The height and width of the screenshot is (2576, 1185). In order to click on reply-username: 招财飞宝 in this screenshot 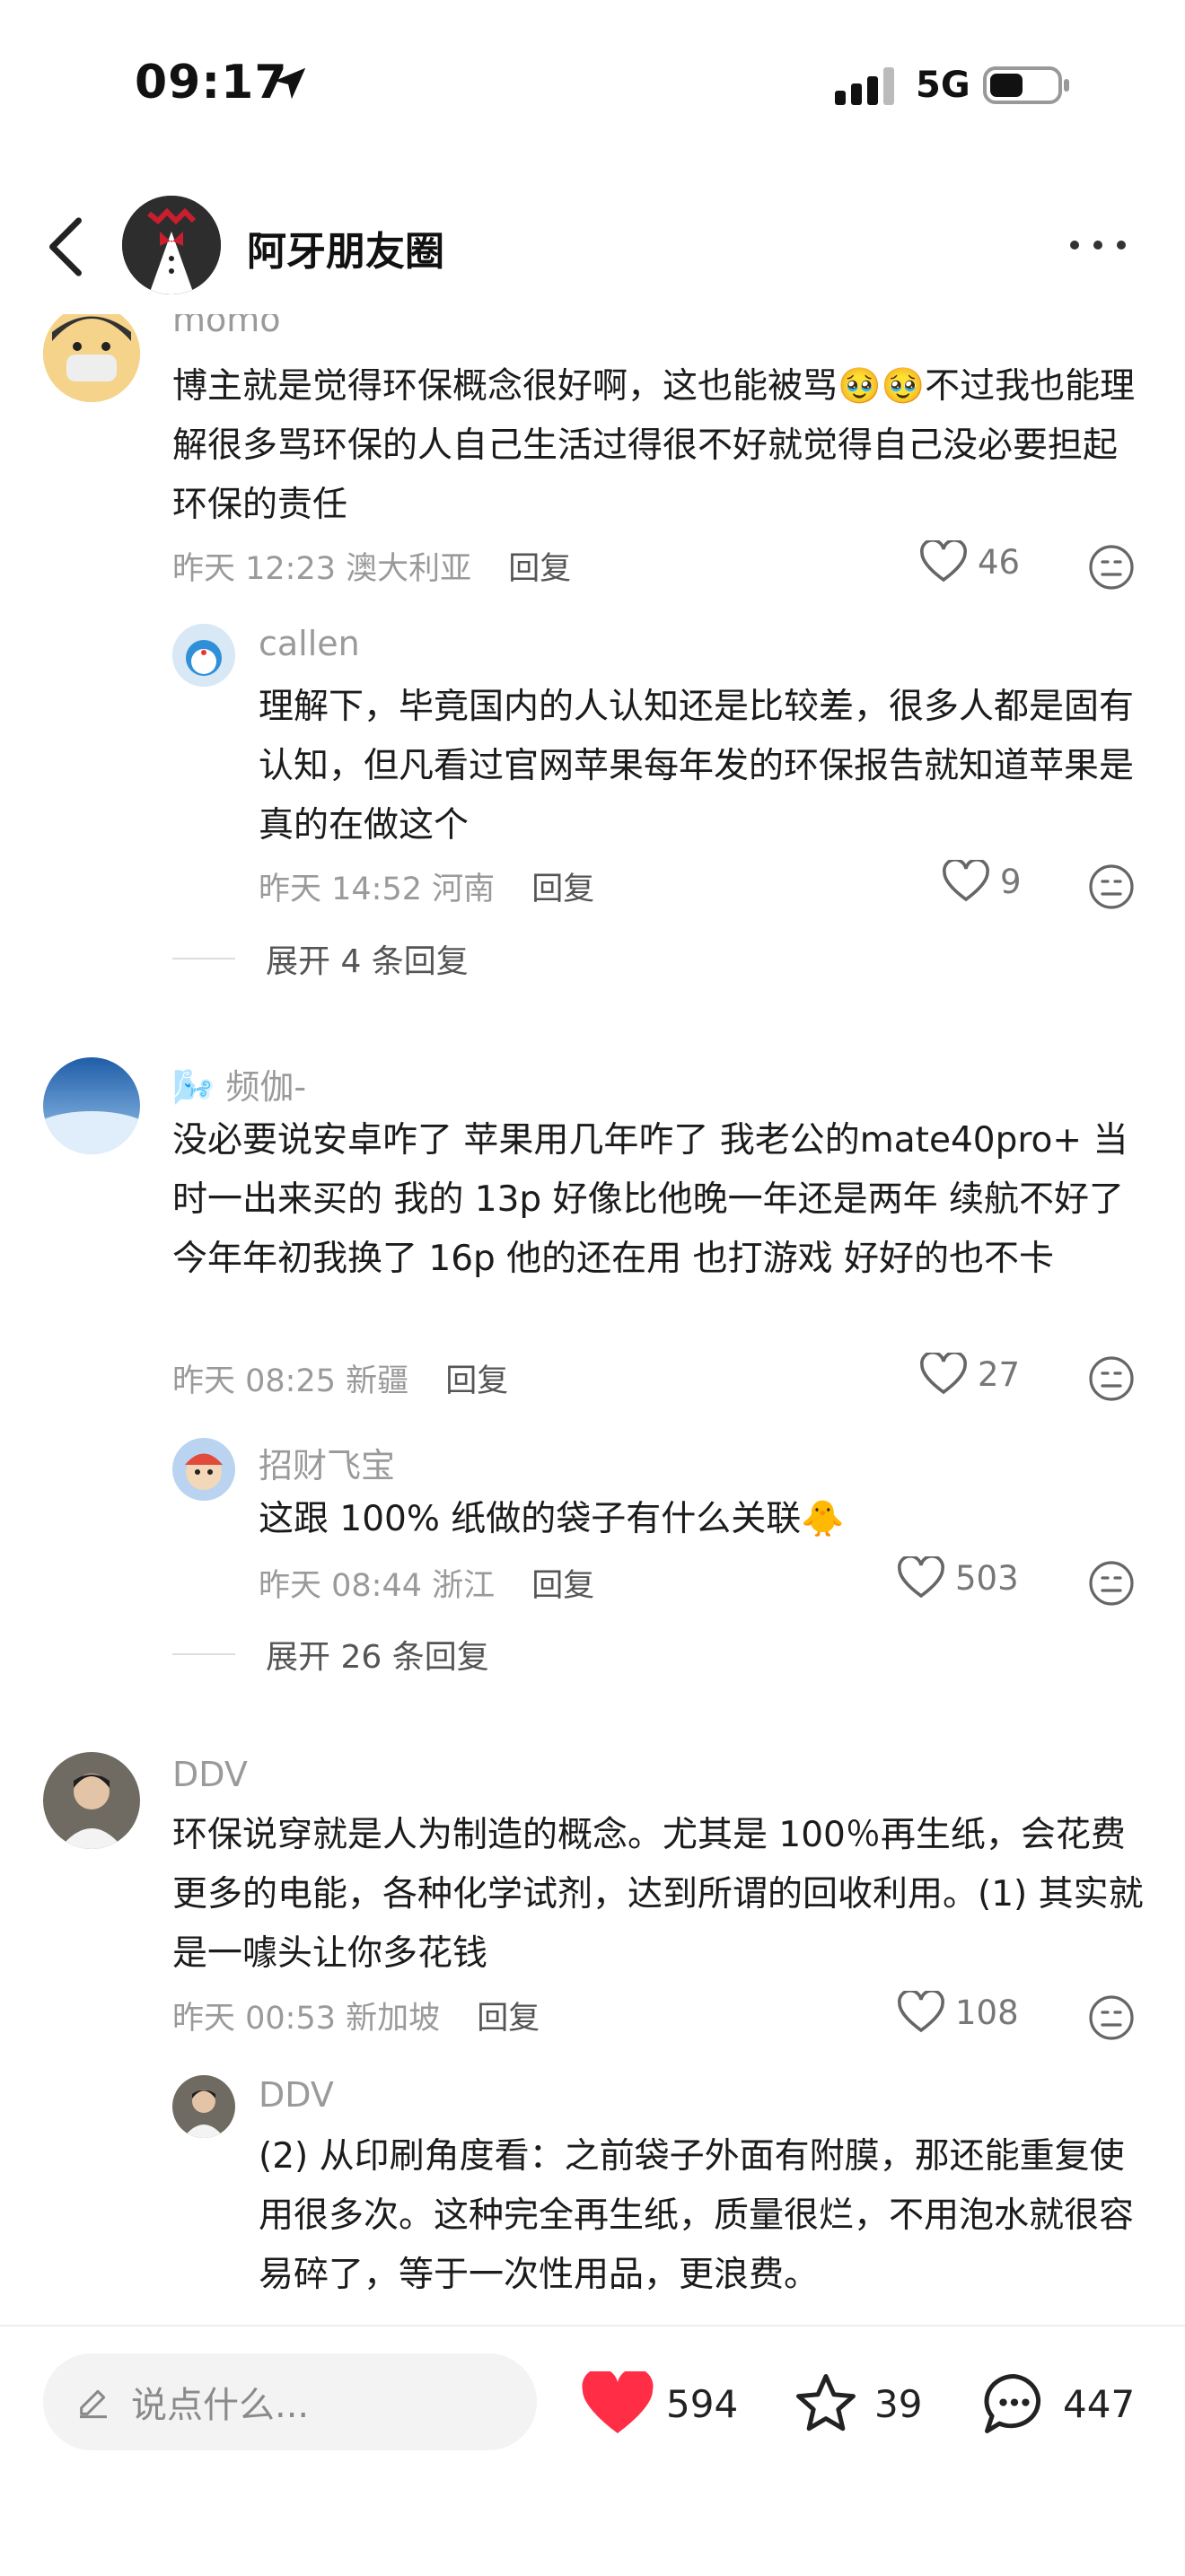, I will do `click(327, 1462)`.